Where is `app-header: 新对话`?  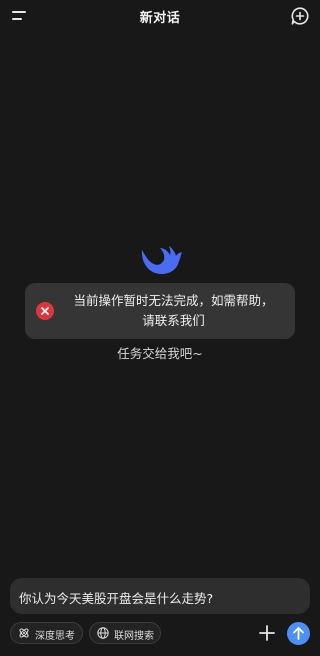 app-header: 新对话 is located at coordinates (160, 17).